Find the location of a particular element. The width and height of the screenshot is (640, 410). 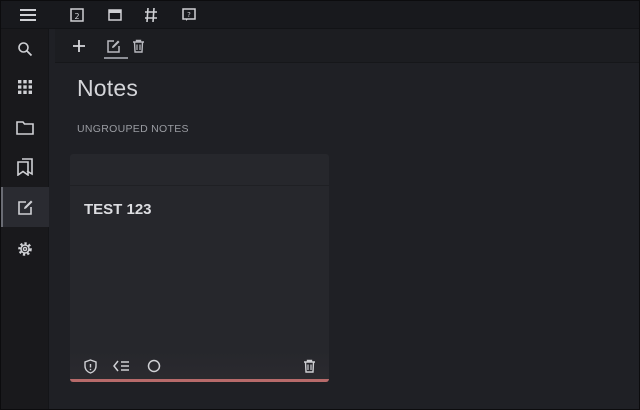

page-title: Notes is located at coordinates (108, 88).